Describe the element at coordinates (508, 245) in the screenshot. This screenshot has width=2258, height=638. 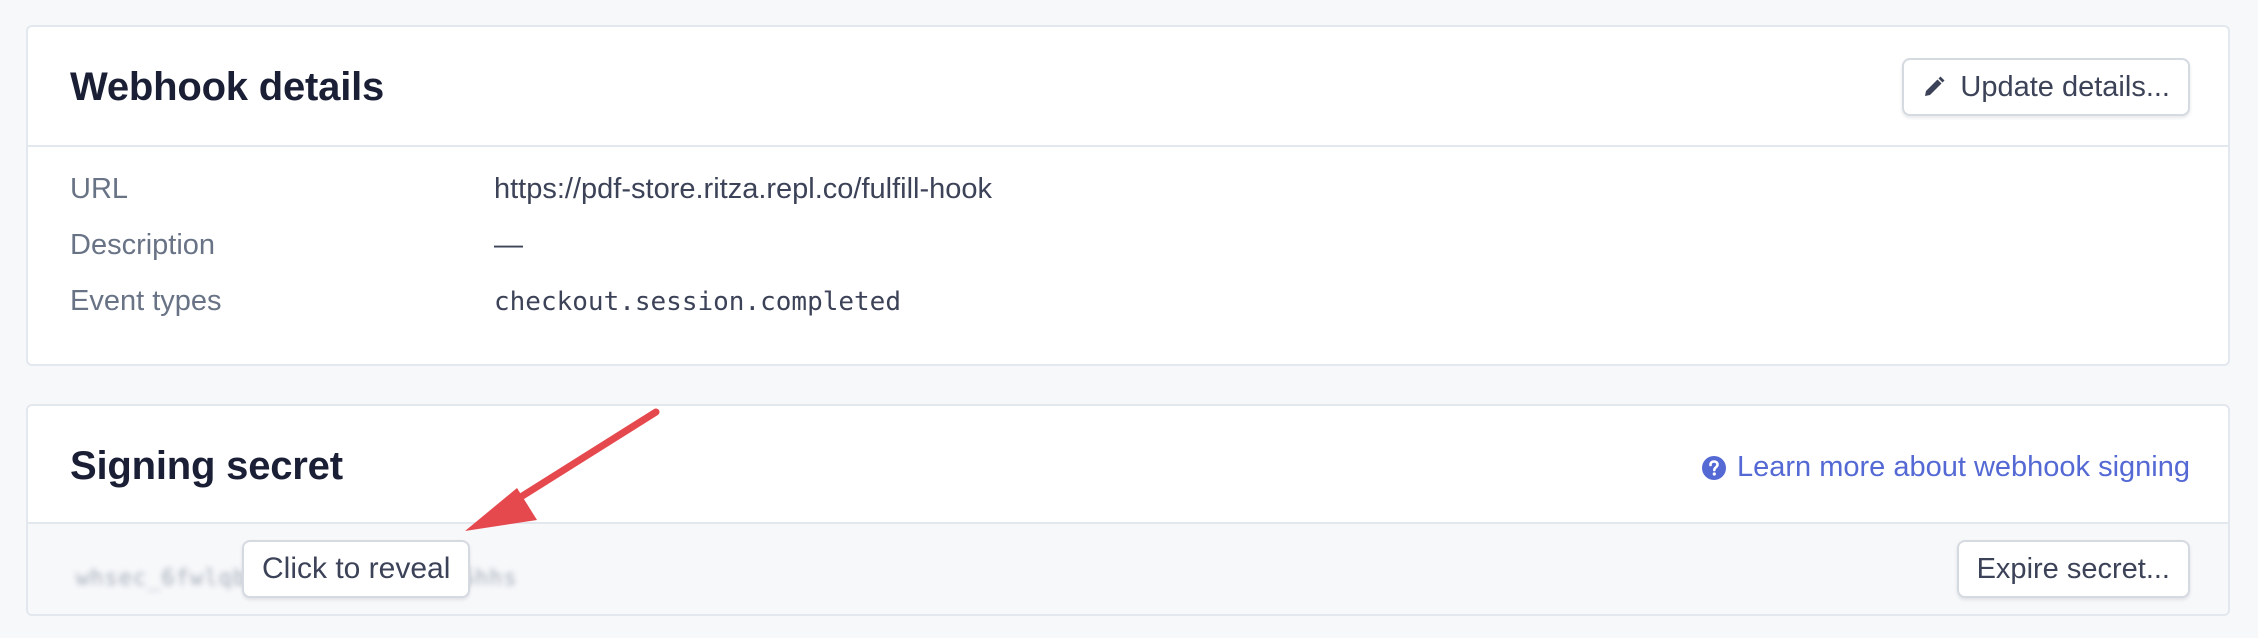
I see `description-value: —` at that location.